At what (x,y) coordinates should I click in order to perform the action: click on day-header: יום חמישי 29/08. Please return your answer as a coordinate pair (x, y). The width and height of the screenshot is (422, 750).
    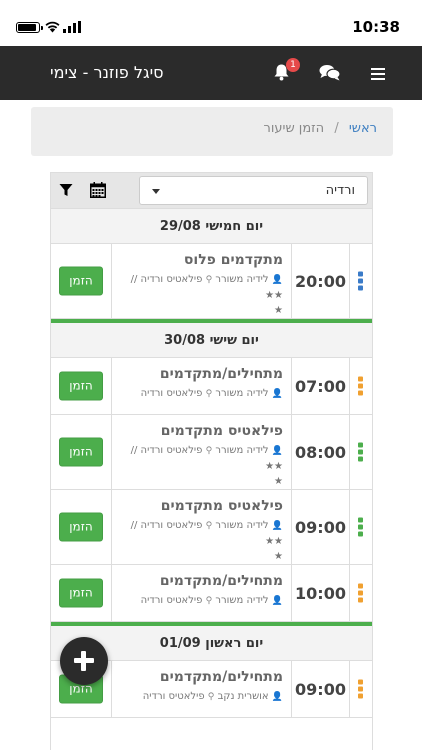
    Looking at the image, I should click on (211, 226).